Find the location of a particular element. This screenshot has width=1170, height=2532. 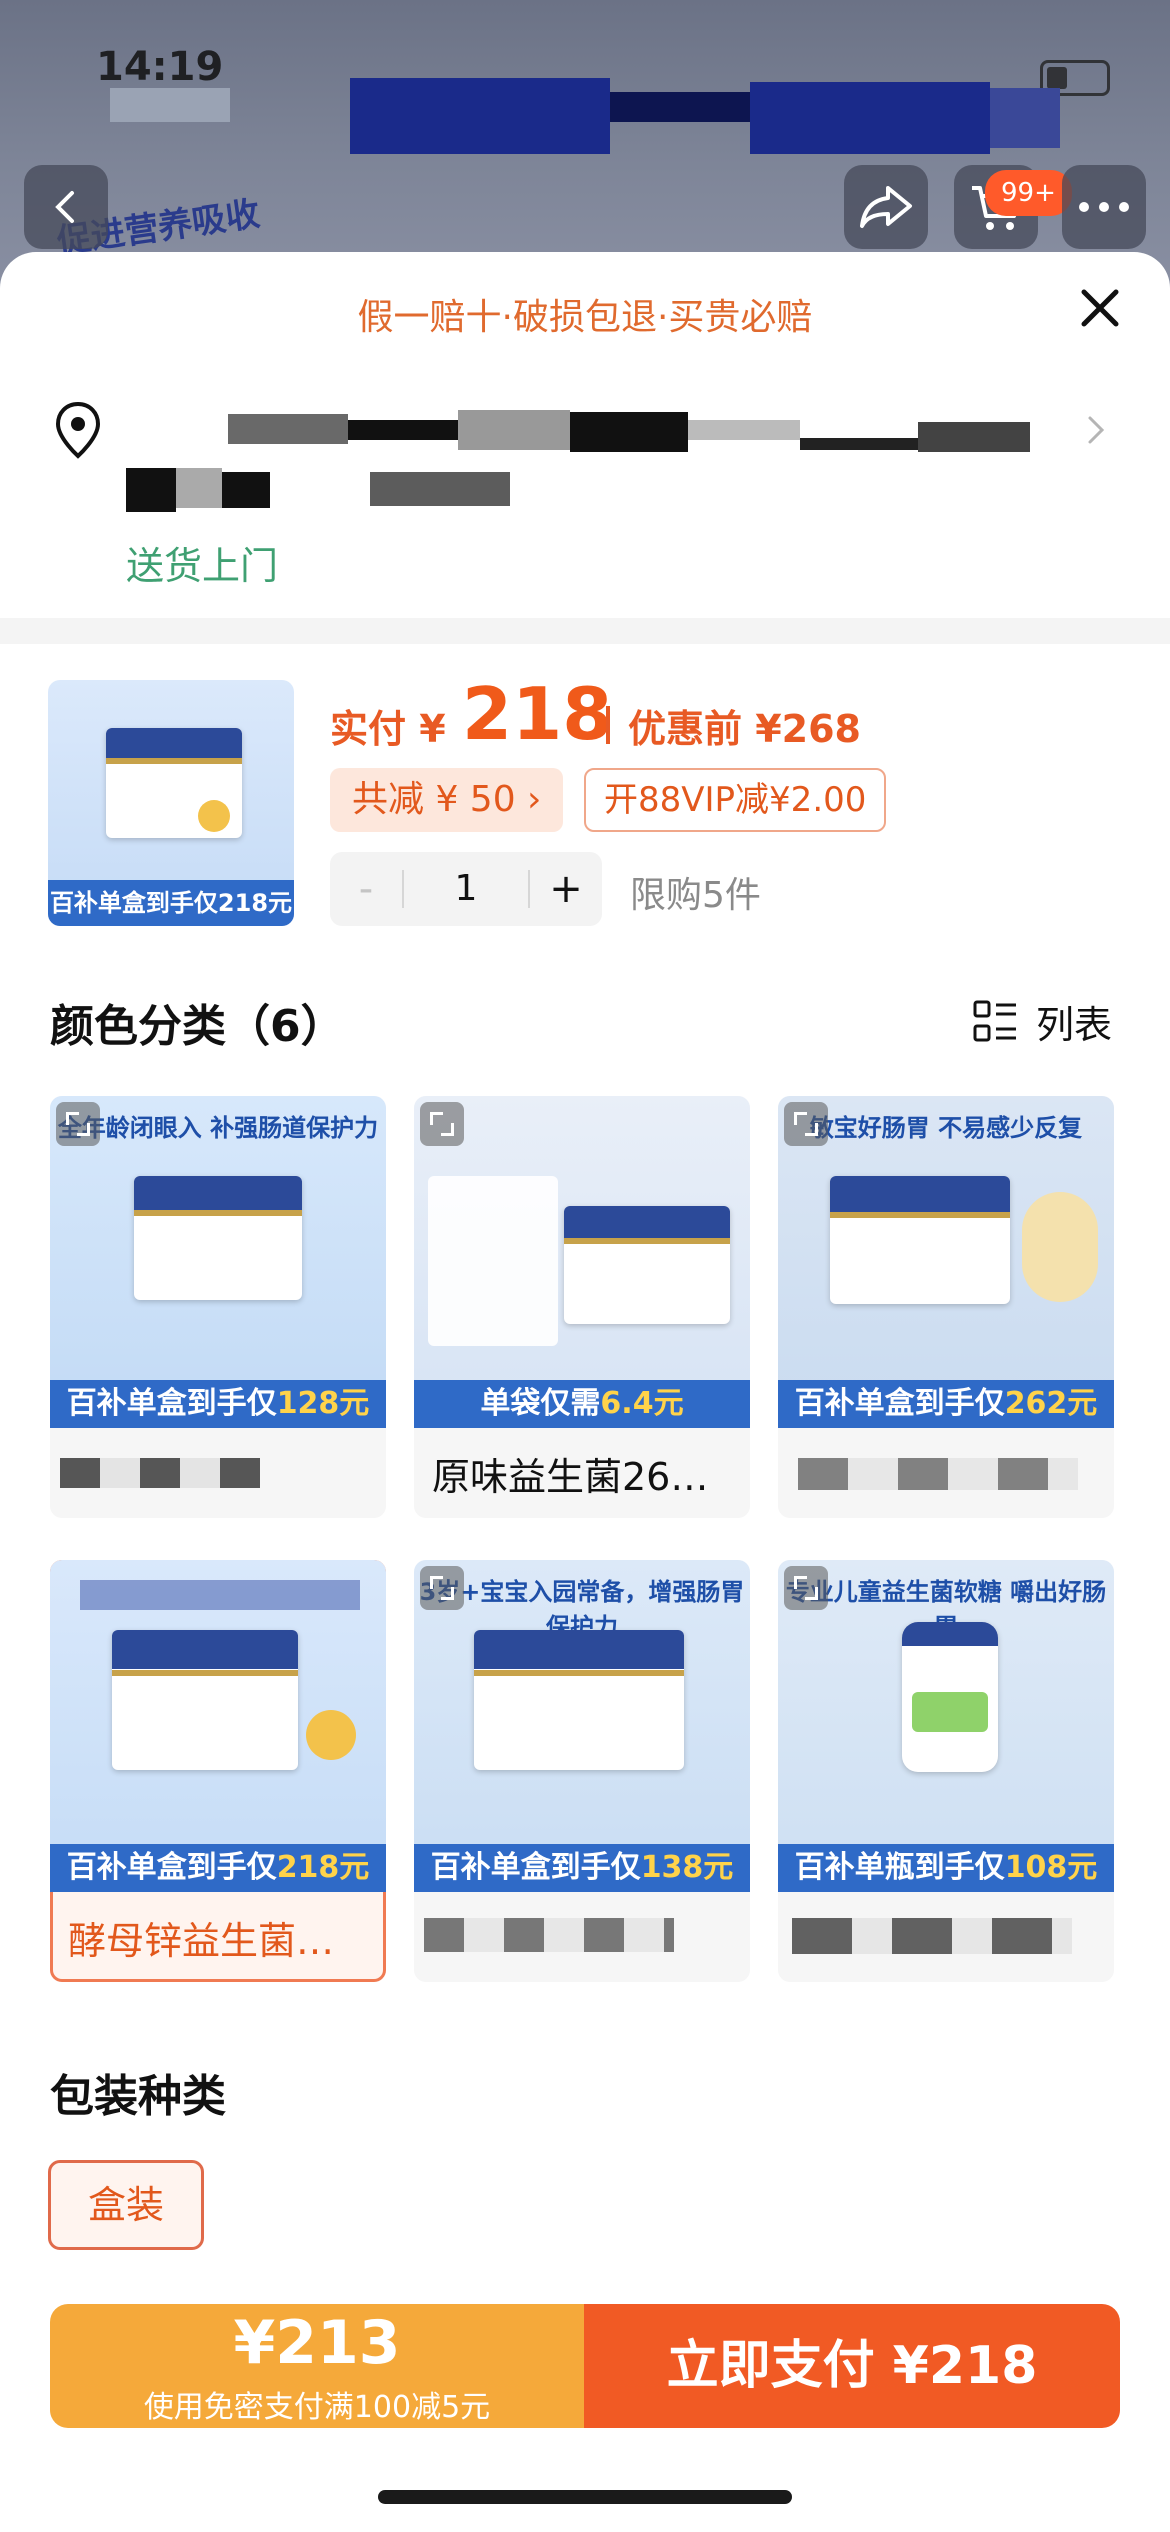

variant-card: 敏宝好肠胃 不易感少反复 百补单盒到手仅262元 is located at coordinates (946, 1307).